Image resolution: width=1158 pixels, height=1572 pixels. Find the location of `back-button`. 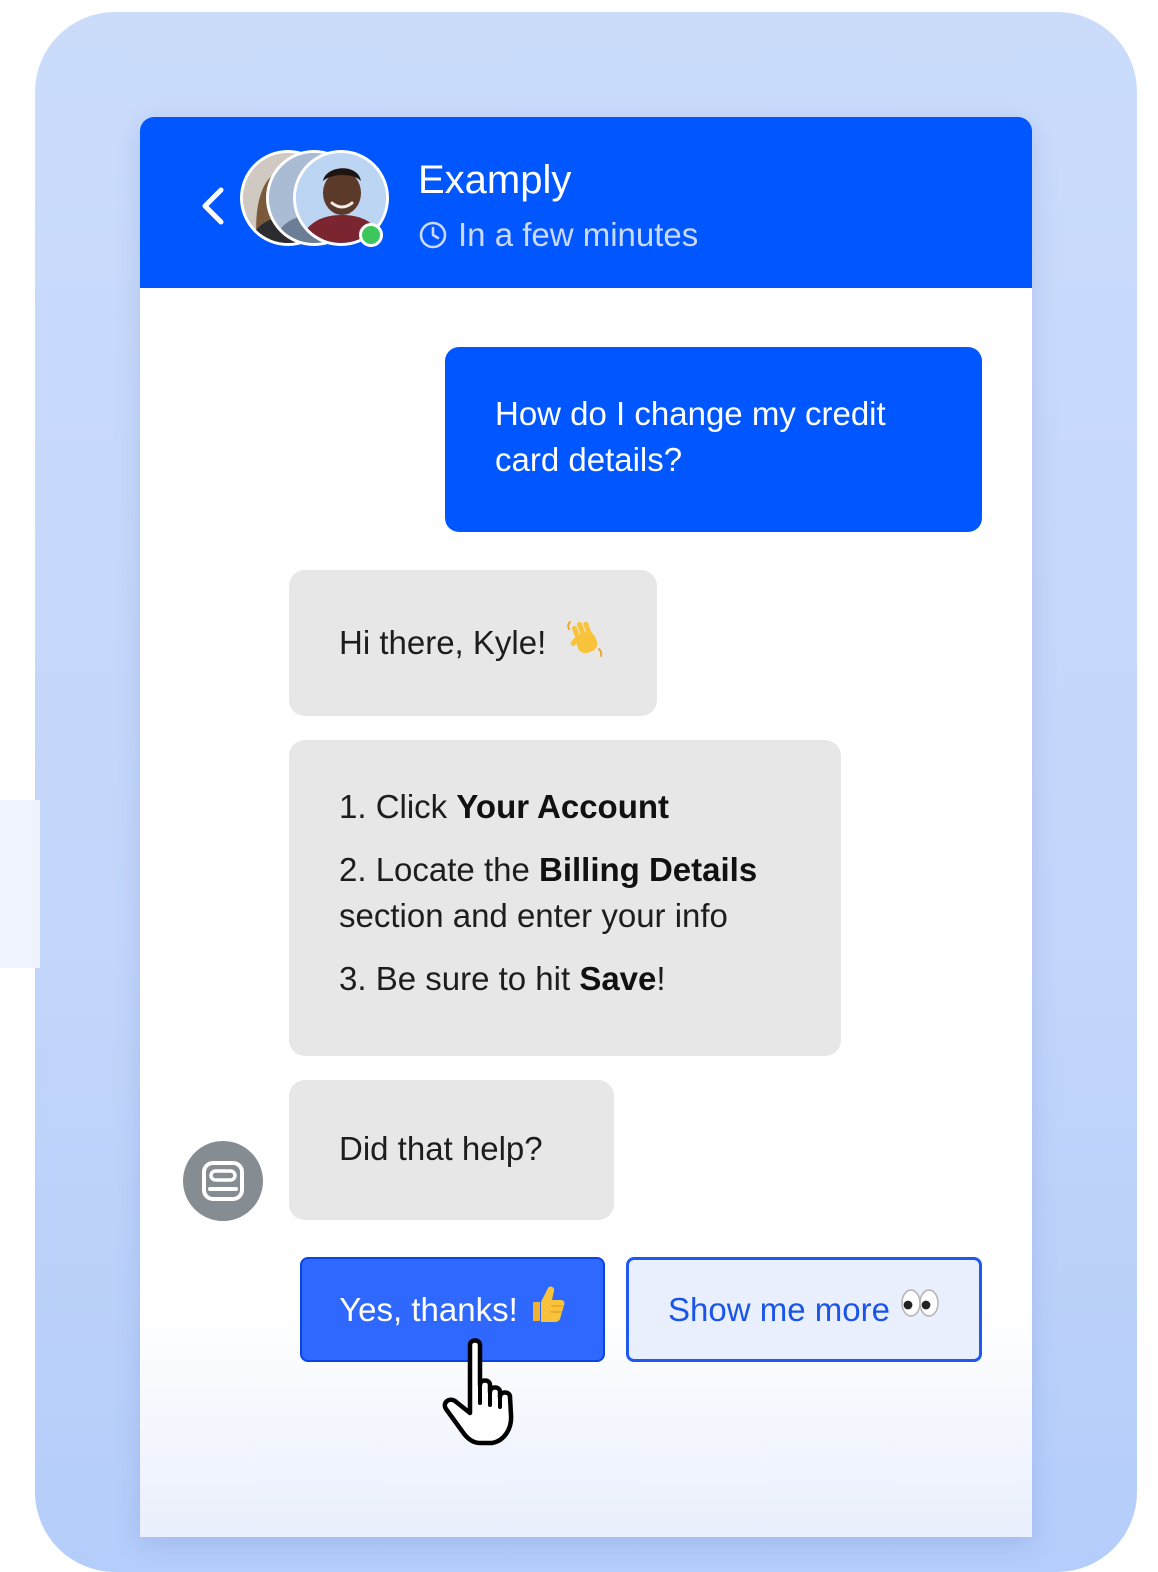

back-button is located at coordinates (212, 206).